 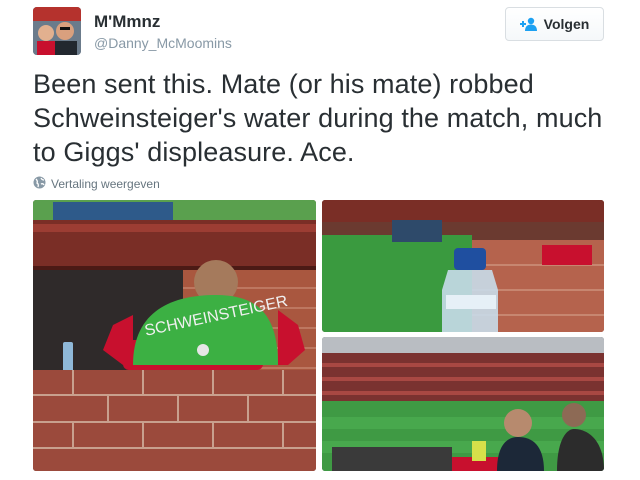 What do you see at coordinates (57, 31) in the screenshot?
I see `avatar` at bounding box center [57, 31].